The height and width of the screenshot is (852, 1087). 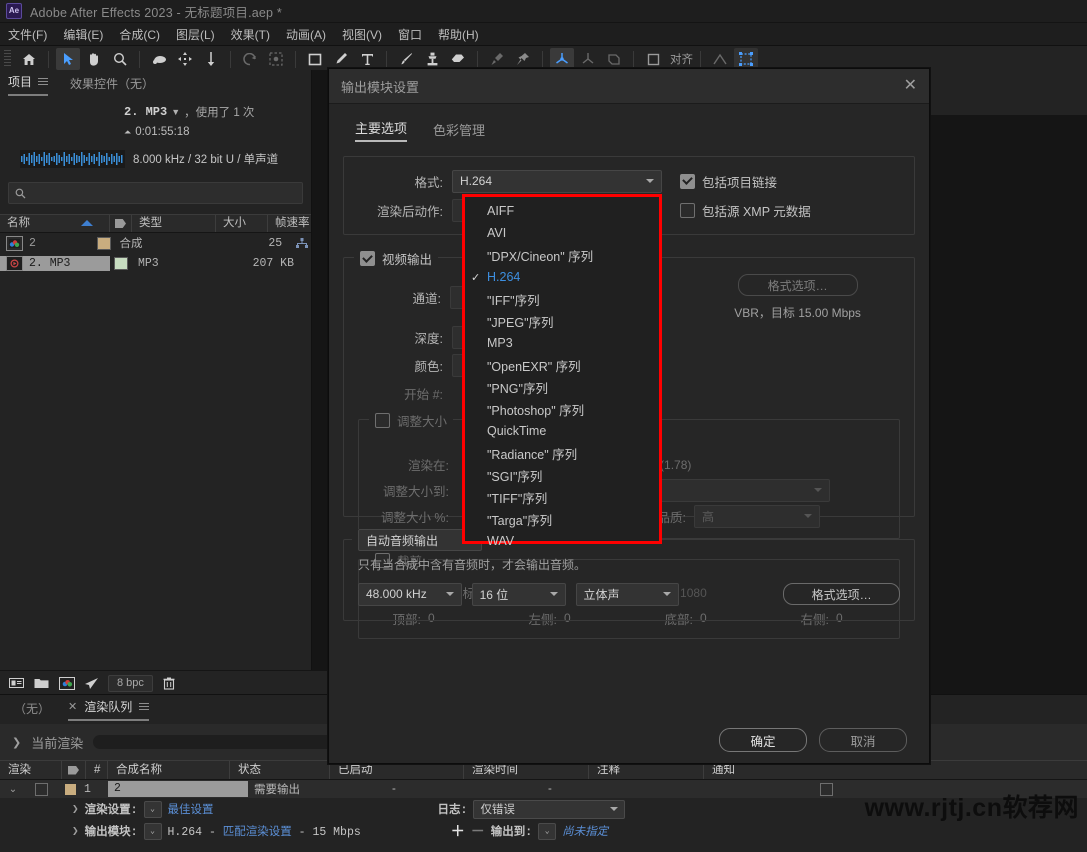 What do you see at coordinates (745, 210) in the screenshot?
I see `include-xmp-checkbox: 包括源 XMP 元数据` at bounding box center [745, 210].